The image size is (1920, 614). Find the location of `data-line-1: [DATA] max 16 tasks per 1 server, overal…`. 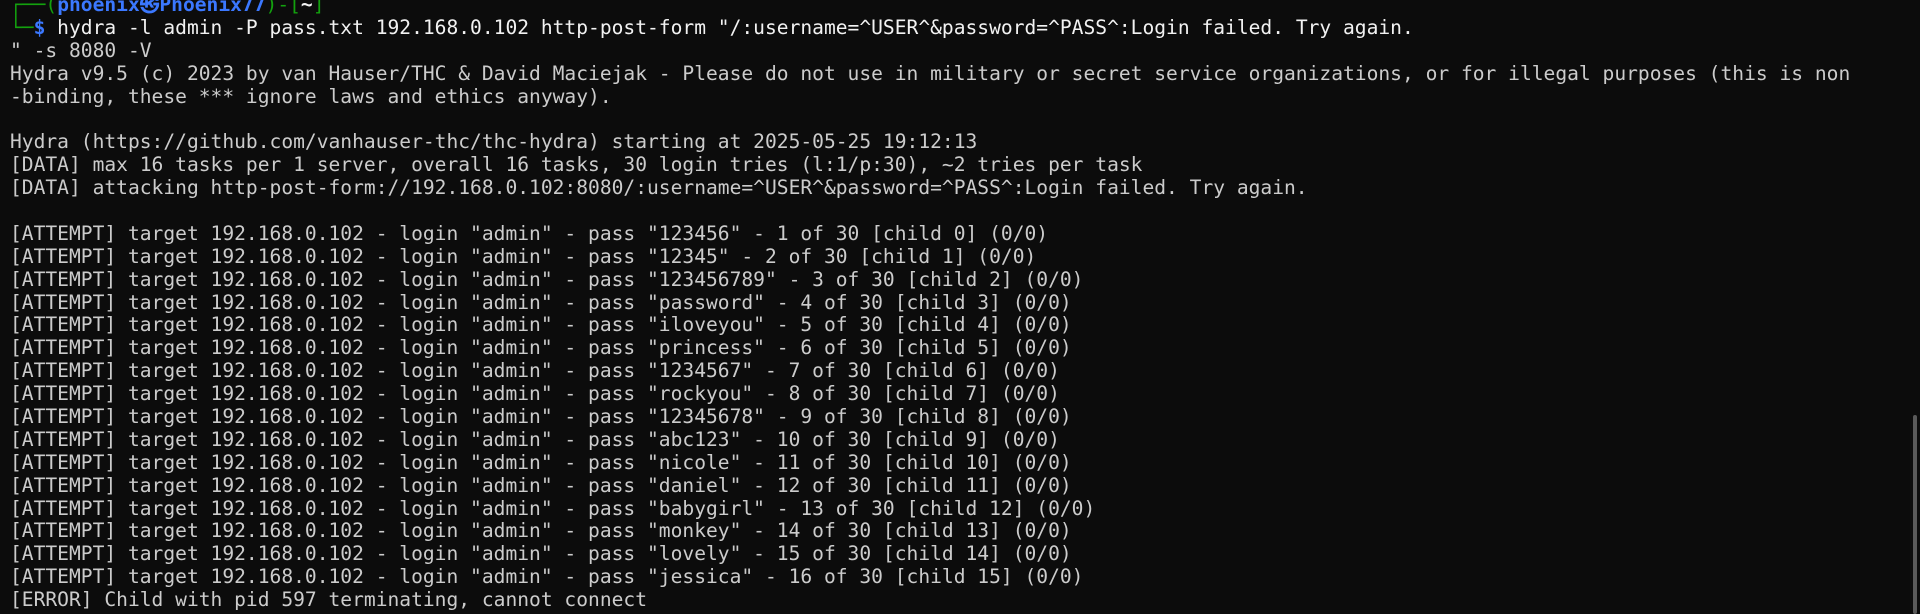

data-line-1: [DATA] max 16 tasks per 1 server, overal… is located at coordinates (576, 165).